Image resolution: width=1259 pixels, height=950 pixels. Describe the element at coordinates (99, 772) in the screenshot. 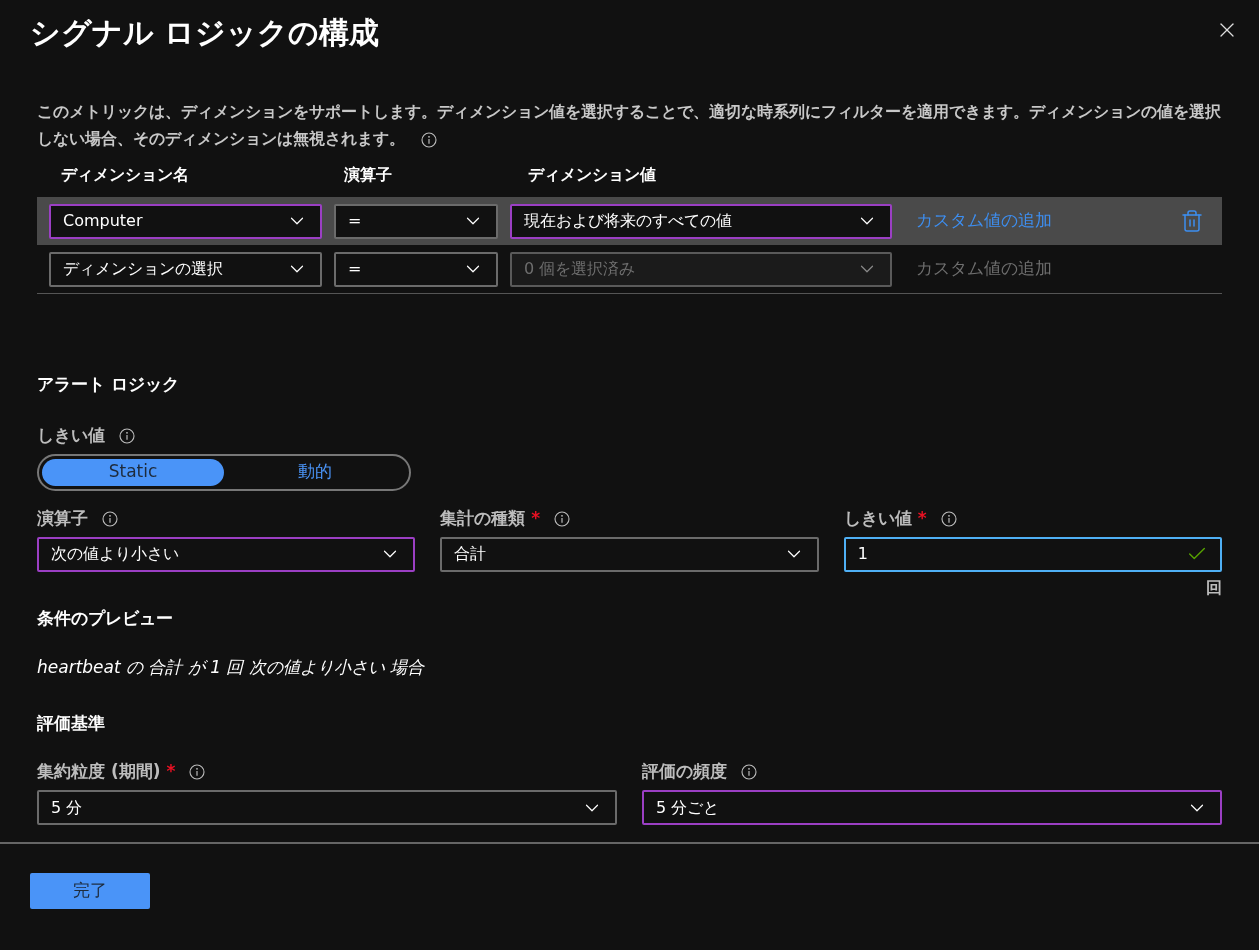

I see `field-label: 集約粒度 (期間)` at that location.